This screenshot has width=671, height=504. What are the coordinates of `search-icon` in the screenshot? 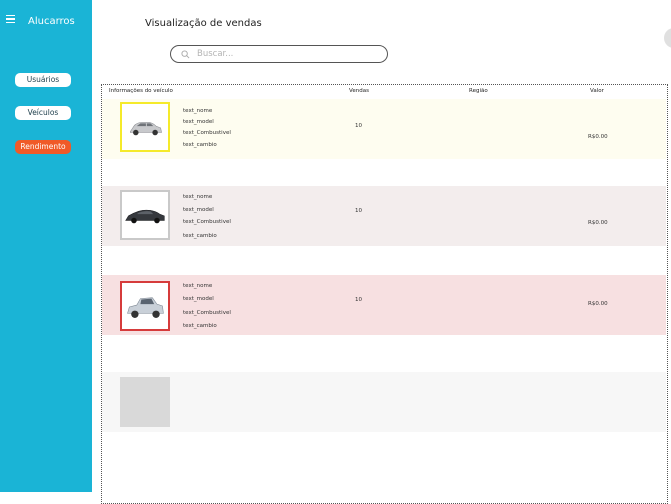 It's located at (185, 54).